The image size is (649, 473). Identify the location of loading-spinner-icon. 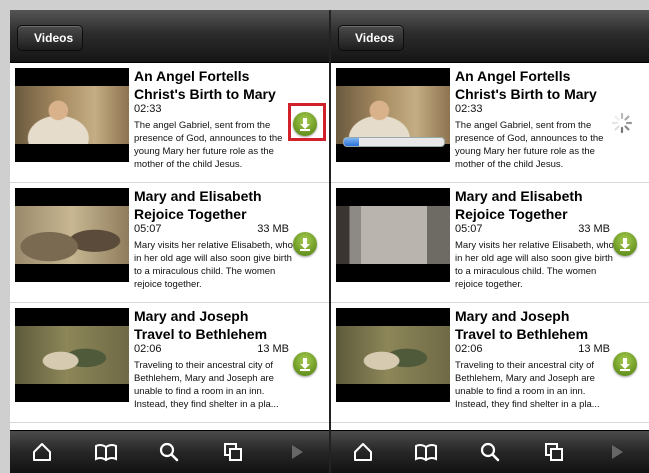
(622, 123).